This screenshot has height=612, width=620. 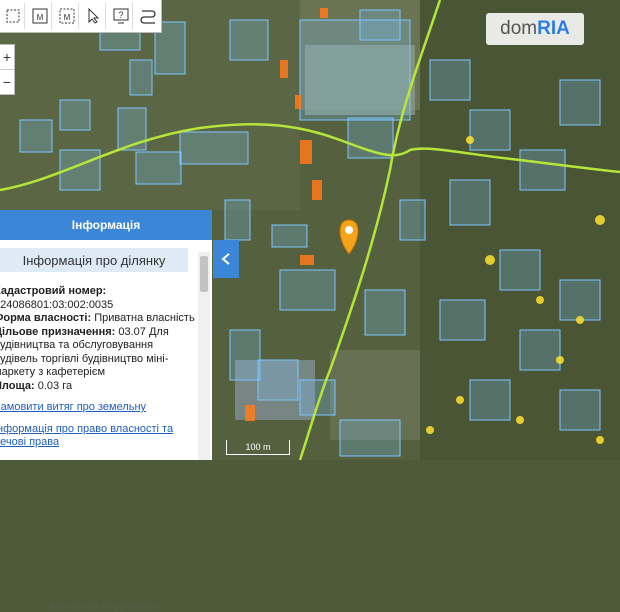 I want to click on zoom-out-button: −, so click(x=7, y=81).